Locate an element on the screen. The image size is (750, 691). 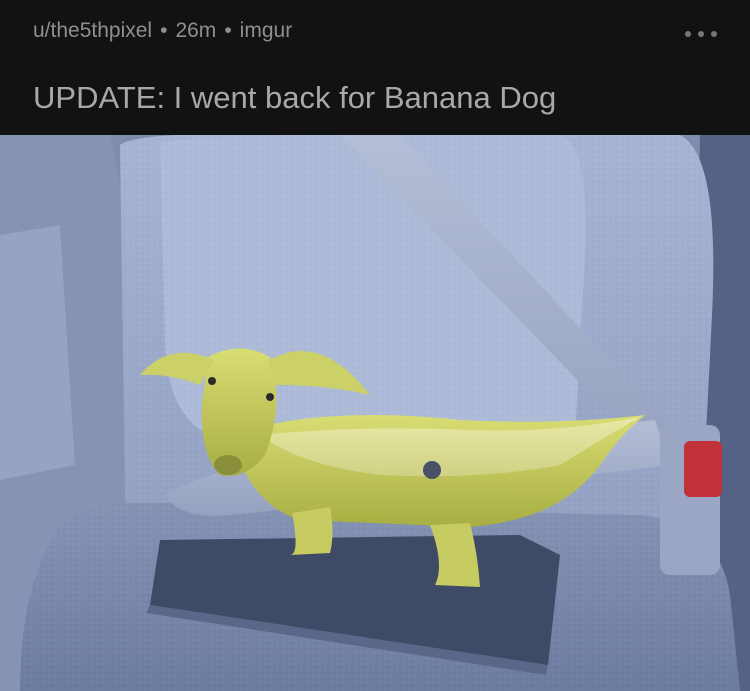
post-meta: u/the5thpixel • 26m • imgur is located at coordinates (162, 31).